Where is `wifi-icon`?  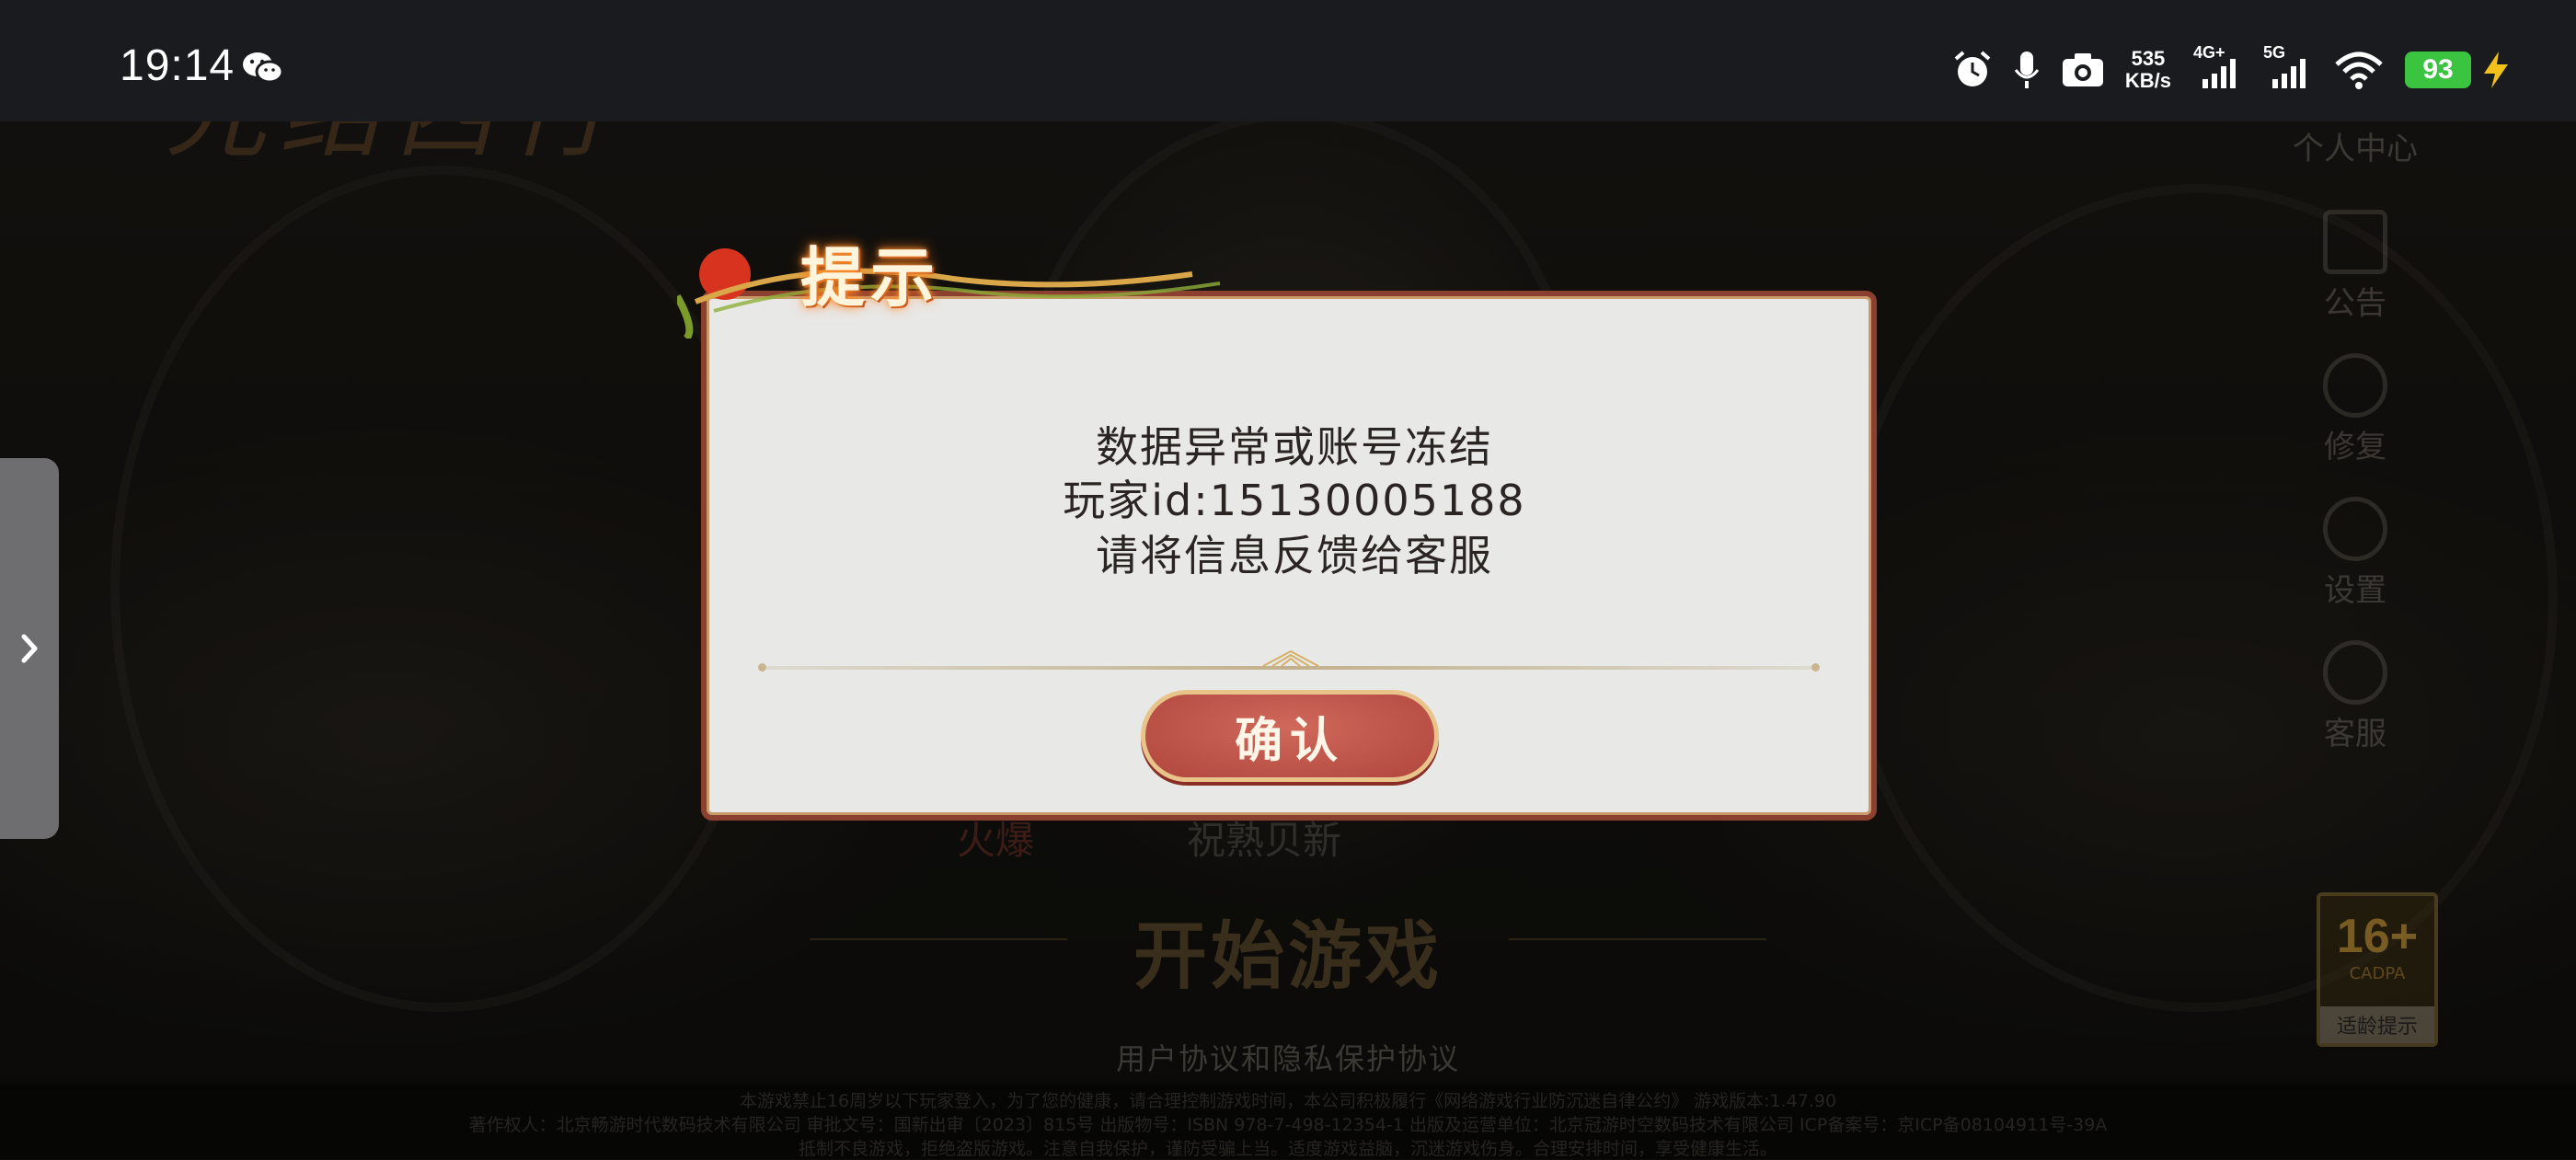 wifi-icon is located at coordinates (2359, 70).